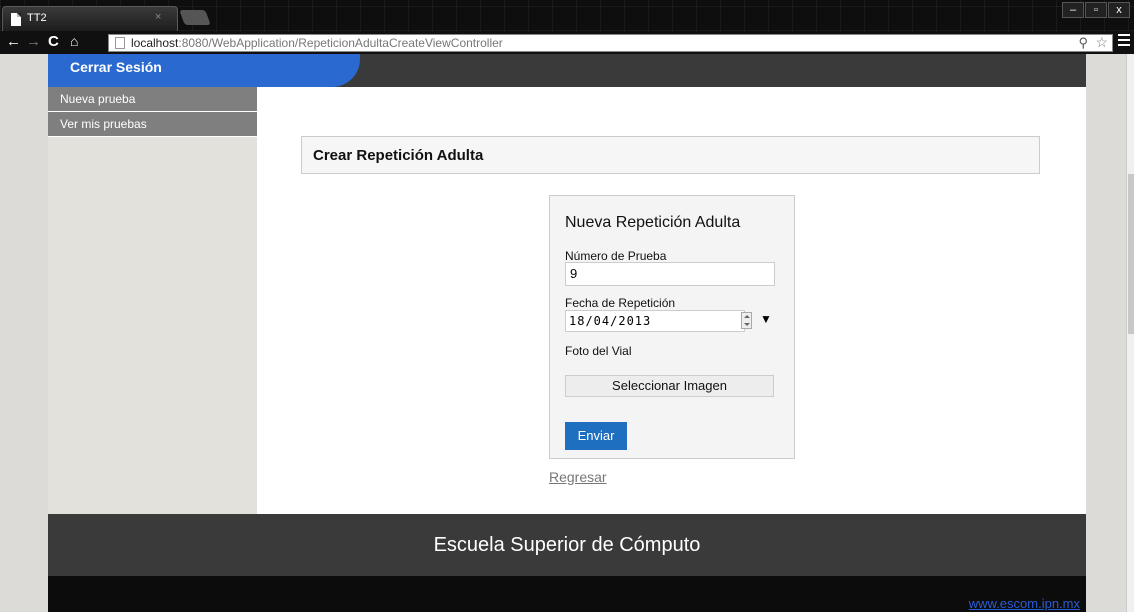 Image resolution: width=1134 pixels, height=612 pixels. I want to click on browser-tab: TT2 ×, so click(90, 18).